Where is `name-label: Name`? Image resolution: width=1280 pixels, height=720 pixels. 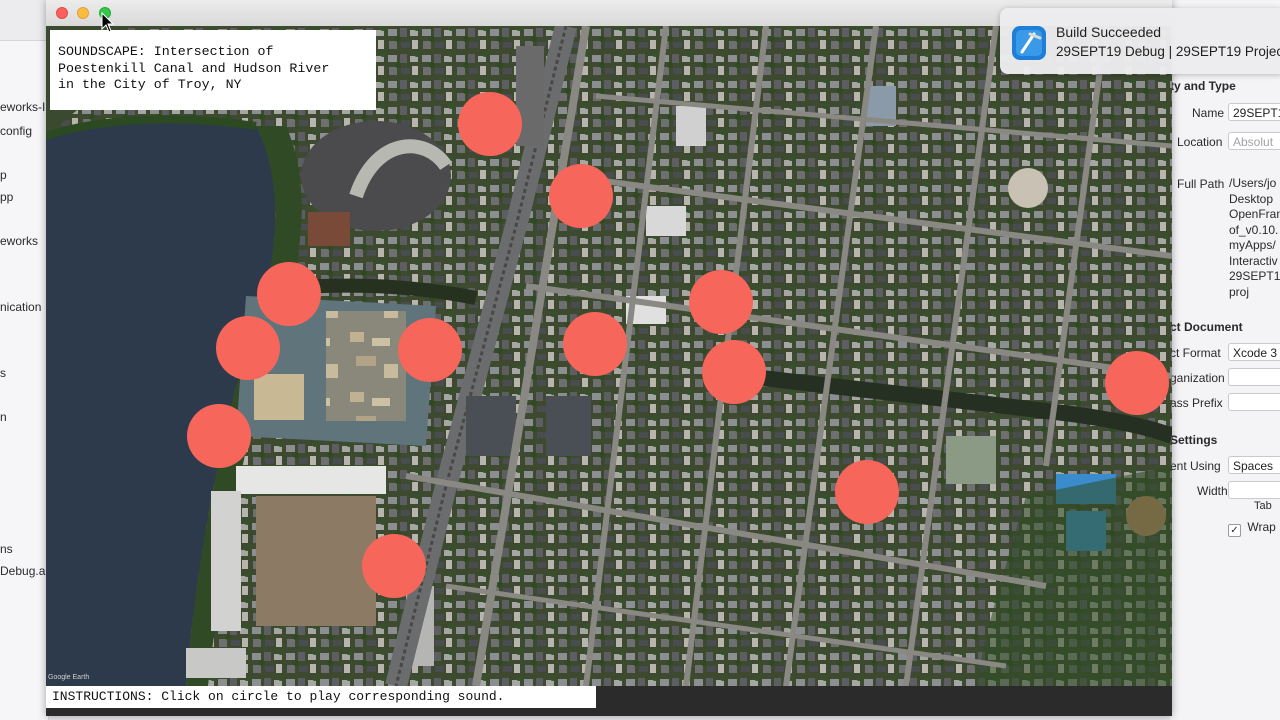 name-label: Name is located at coordinates (1208, 113).